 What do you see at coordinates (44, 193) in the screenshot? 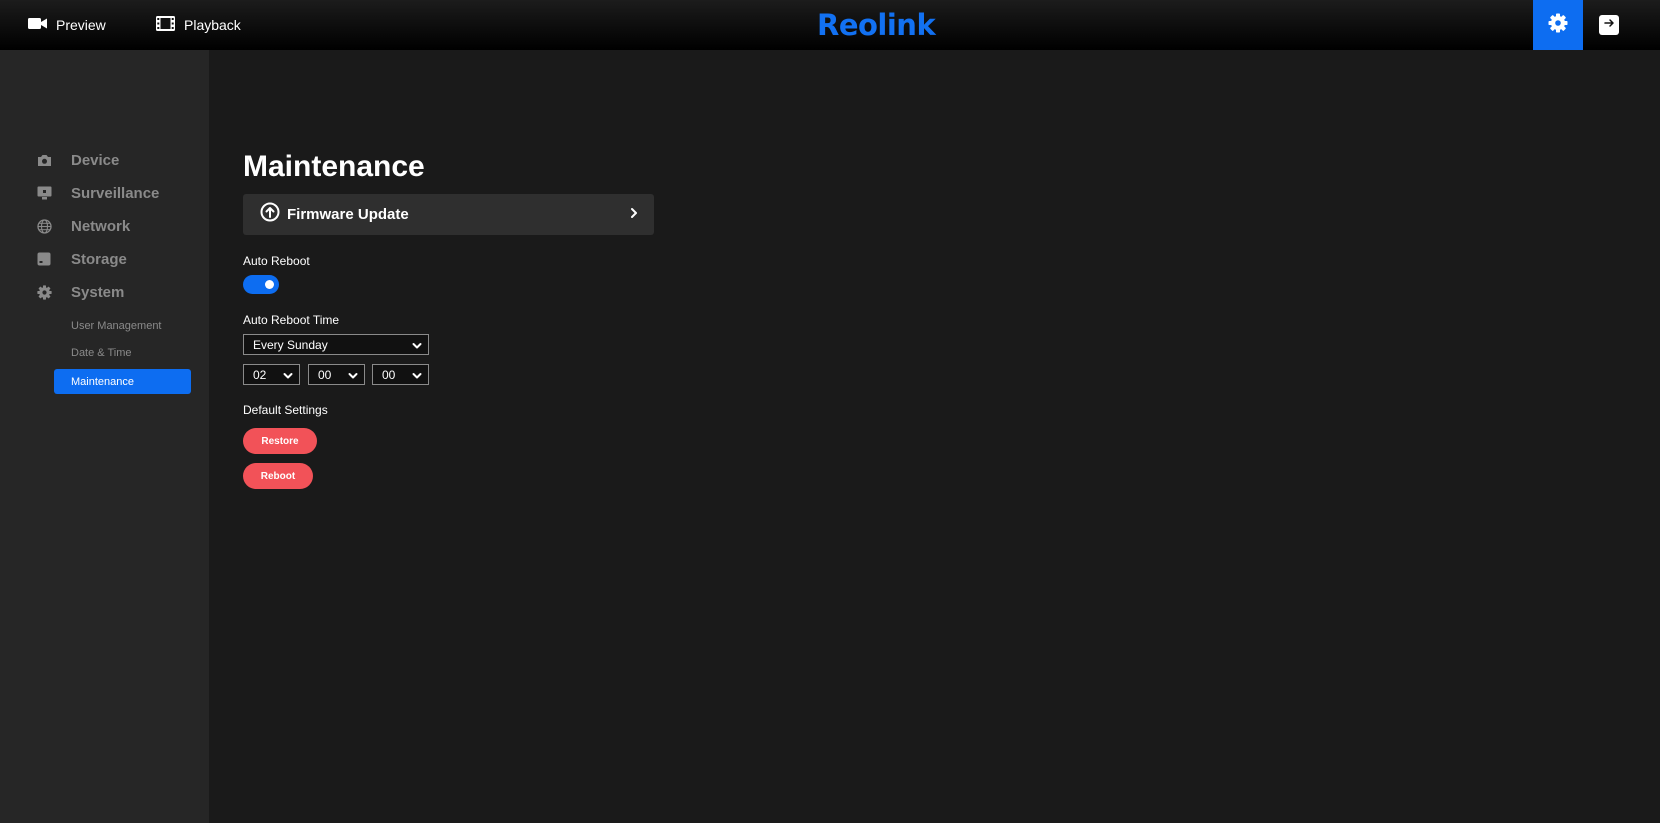
I see `monitor-icon` at bounding box center [44, 193].